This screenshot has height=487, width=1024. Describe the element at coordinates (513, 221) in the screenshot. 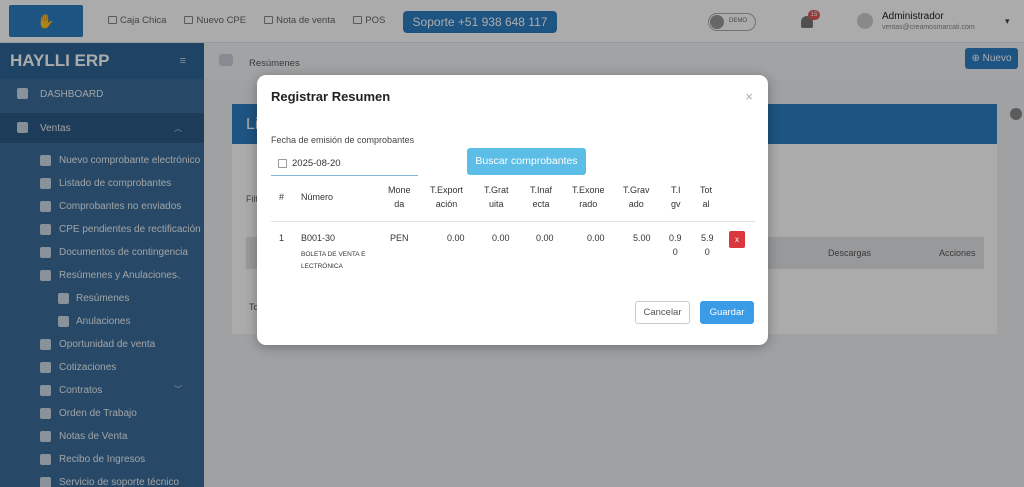

I see `header-divider` at that location.